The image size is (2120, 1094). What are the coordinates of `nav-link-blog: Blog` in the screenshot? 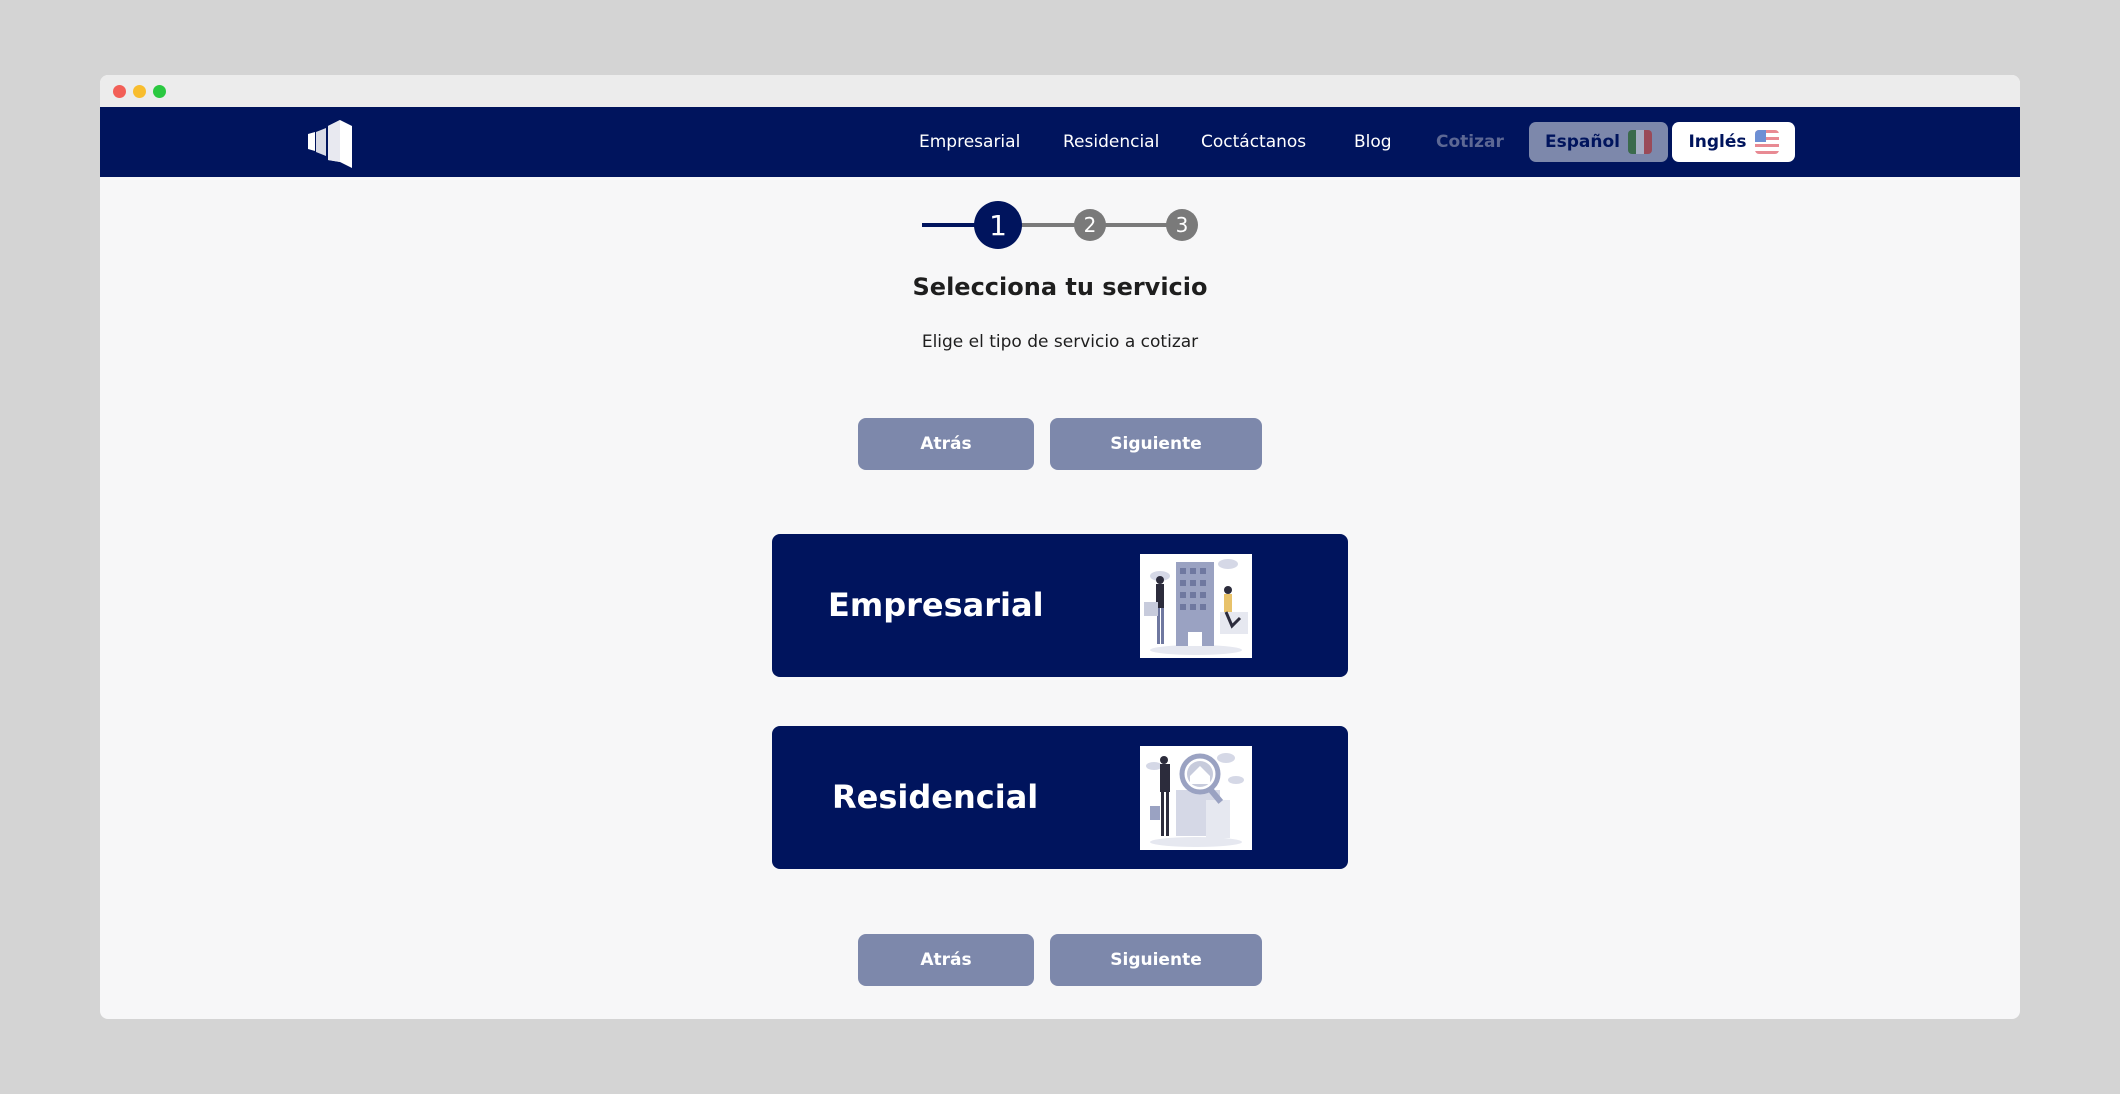 It's located at (1373, 142).